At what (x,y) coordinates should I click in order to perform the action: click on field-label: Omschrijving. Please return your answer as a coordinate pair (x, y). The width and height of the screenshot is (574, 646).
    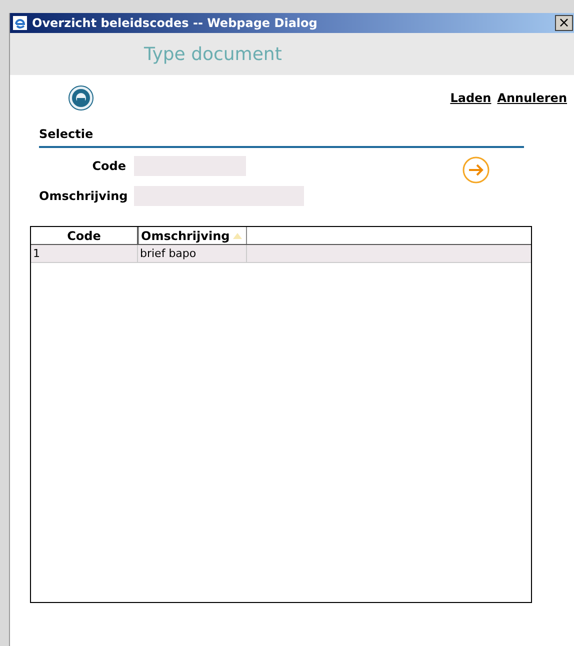
    Looking at the image, I should click on (84, 196).